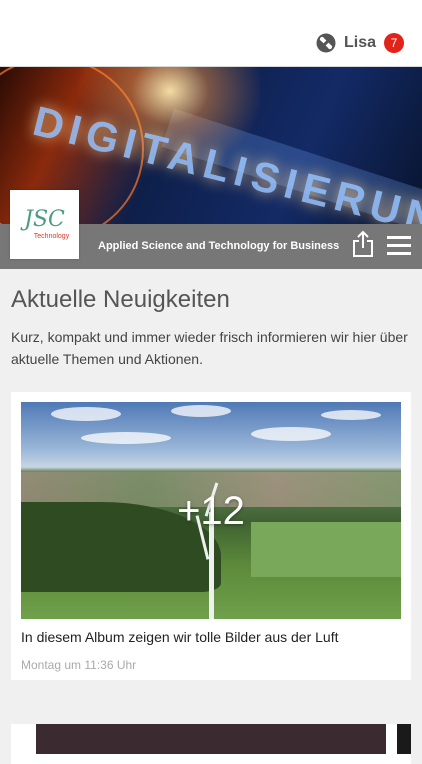 This screenshot has height=764, width=422. Describe the element at coordinates (51, 236) in the screenshot. I see `logo-subtext: Technology` at that location.